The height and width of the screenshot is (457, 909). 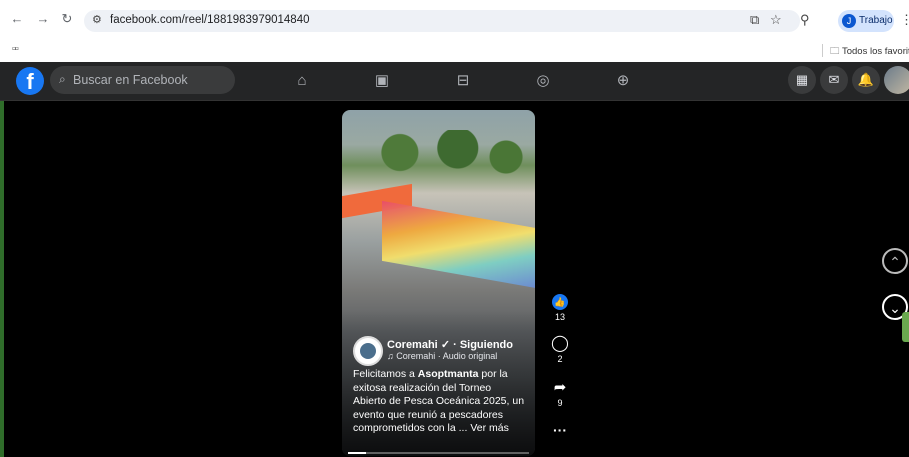 What do you see at coordinates (543, 81) in the screenshot?
I see `groups-icon: ◎` at bounding box center [543, 81].